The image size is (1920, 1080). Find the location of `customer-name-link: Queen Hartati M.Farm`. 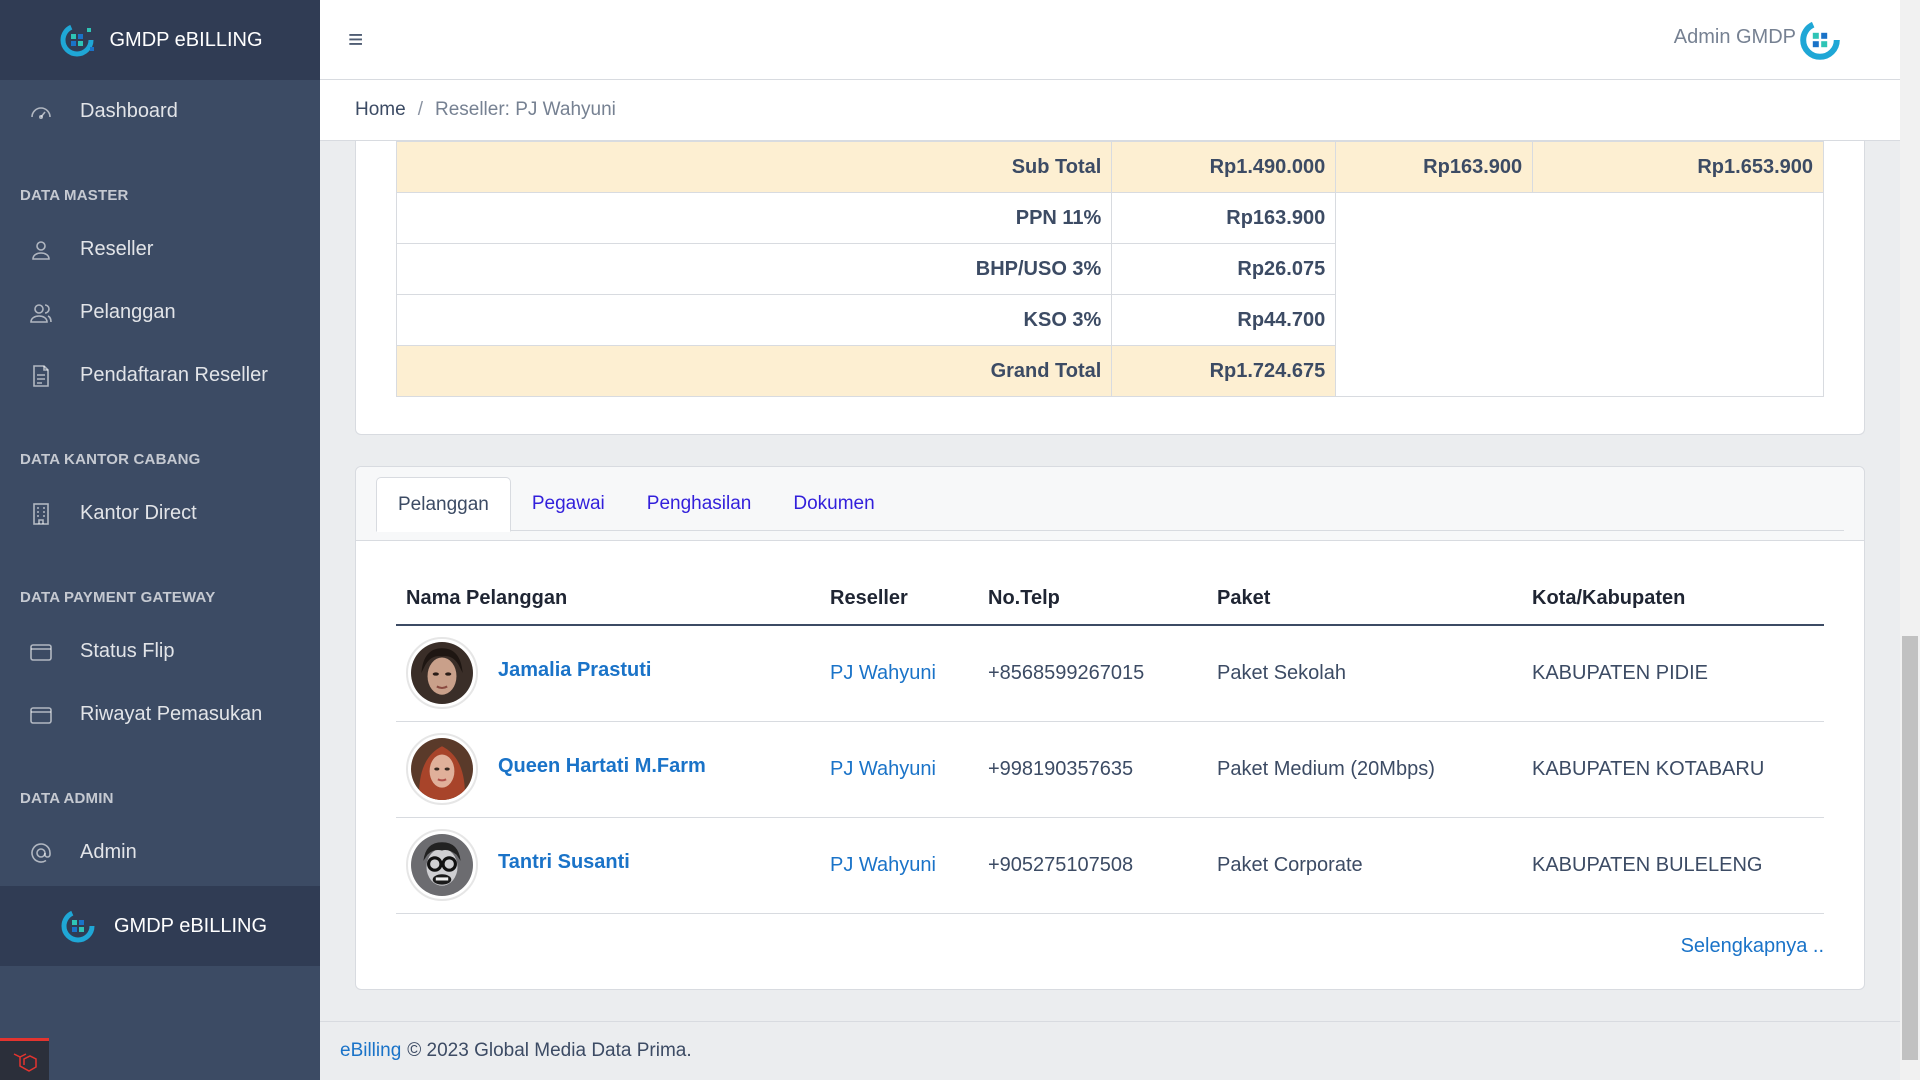

customer-name-link: Queen Hartati M.Farm is located at coordinates (602, 766).